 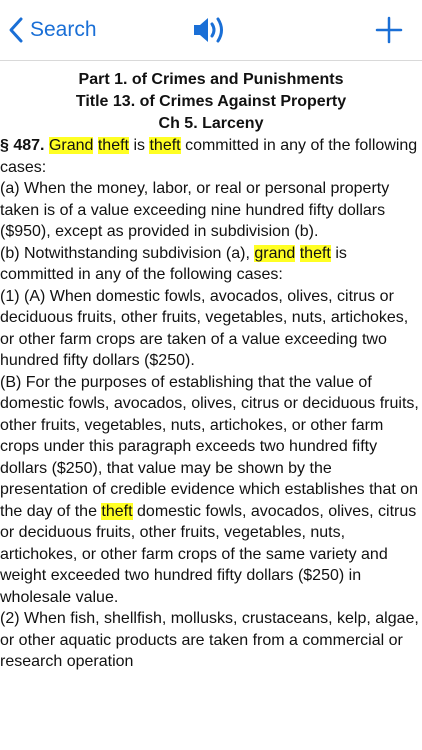 I want to click on section-number: § 487., so click(x=22, y=145).